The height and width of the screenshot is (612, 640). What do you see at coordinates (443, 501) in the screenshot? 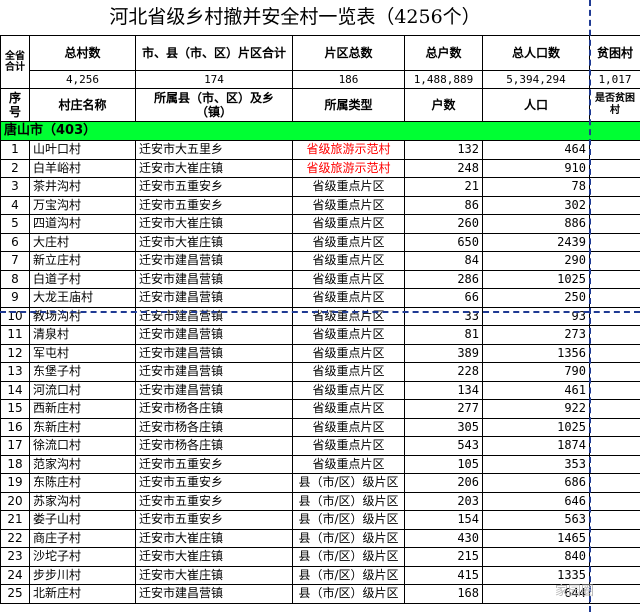
I see `households: 203` at bounding box center [443, 501].